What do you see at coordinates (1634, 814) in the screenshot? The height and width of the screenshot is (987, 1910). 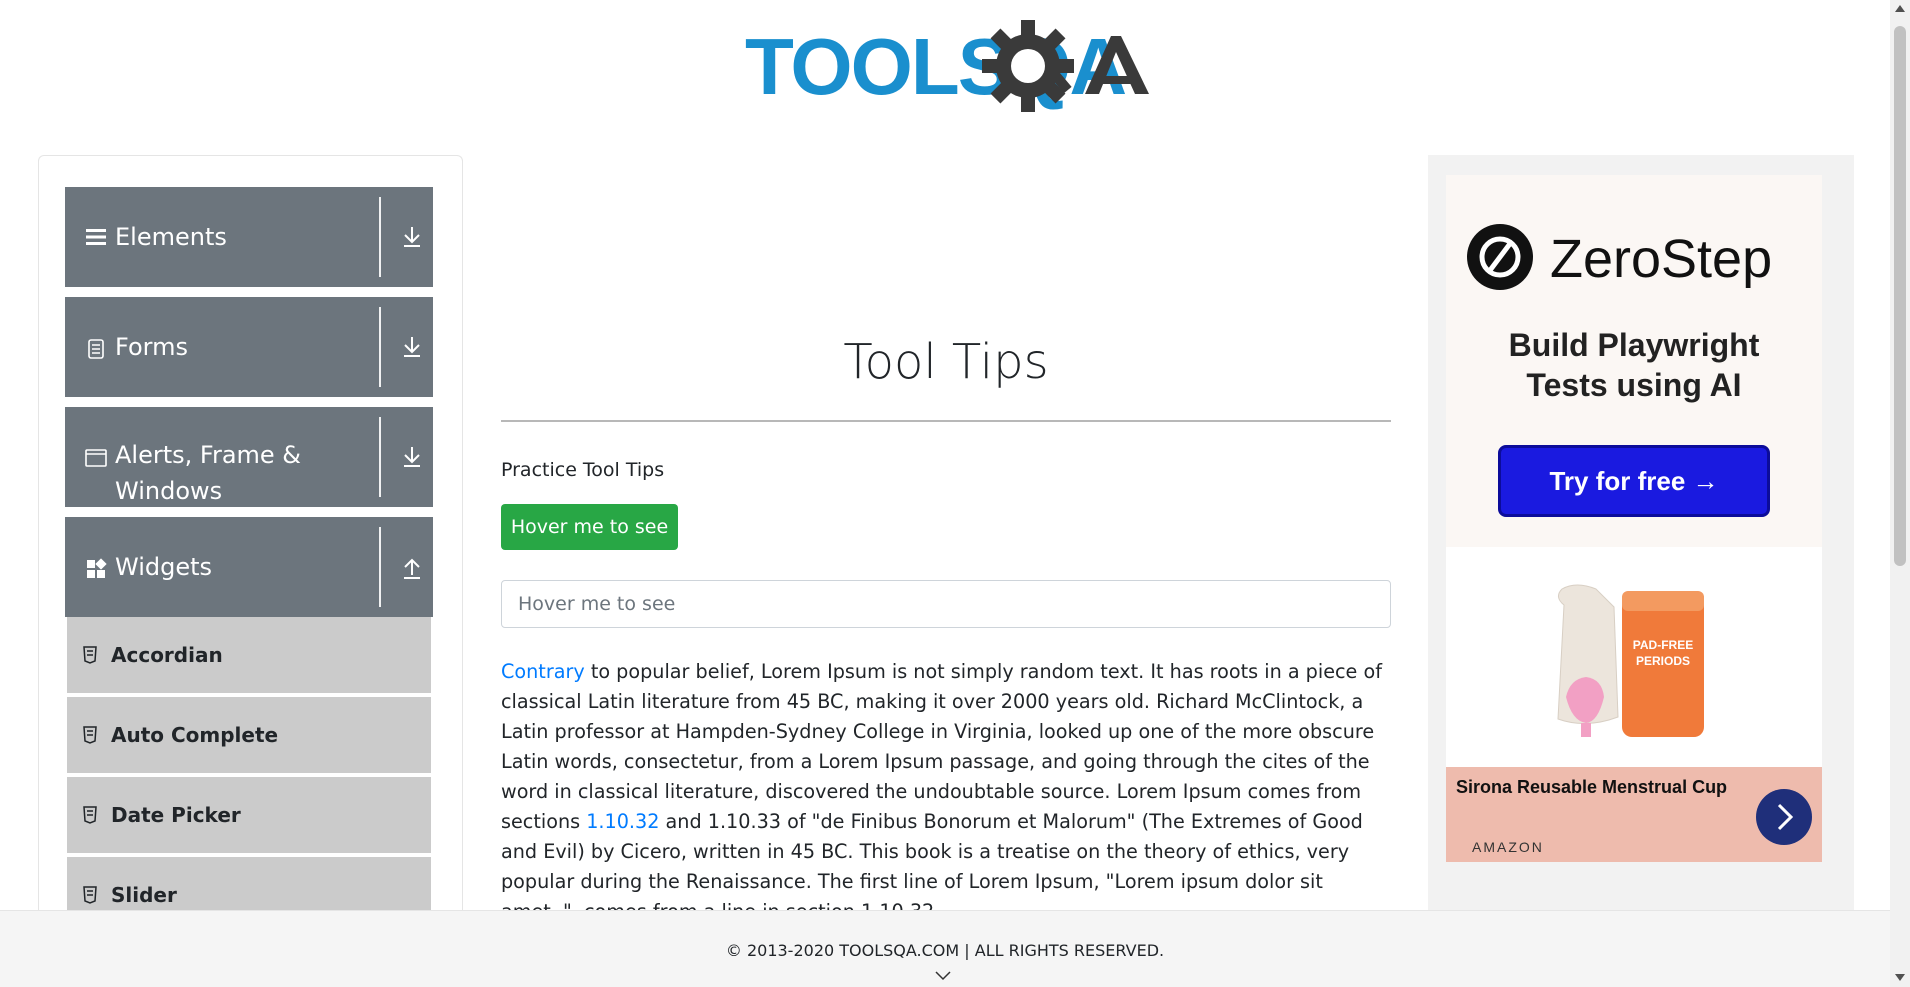 I see `product-info-bar: Sirona Reusable Menstrual Cup AMAZON` at bounding box center [1634, 814].